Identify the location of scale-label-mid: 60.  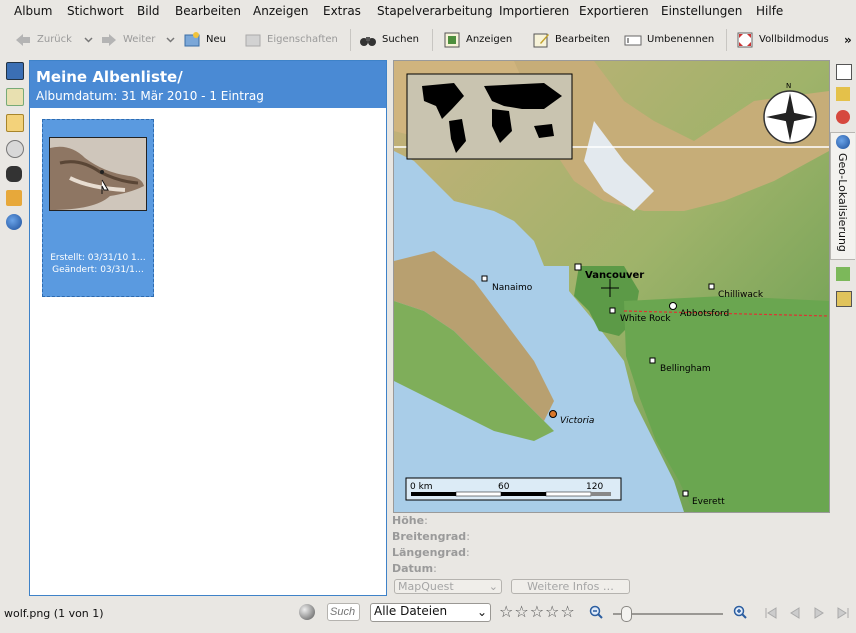
(504, 487).